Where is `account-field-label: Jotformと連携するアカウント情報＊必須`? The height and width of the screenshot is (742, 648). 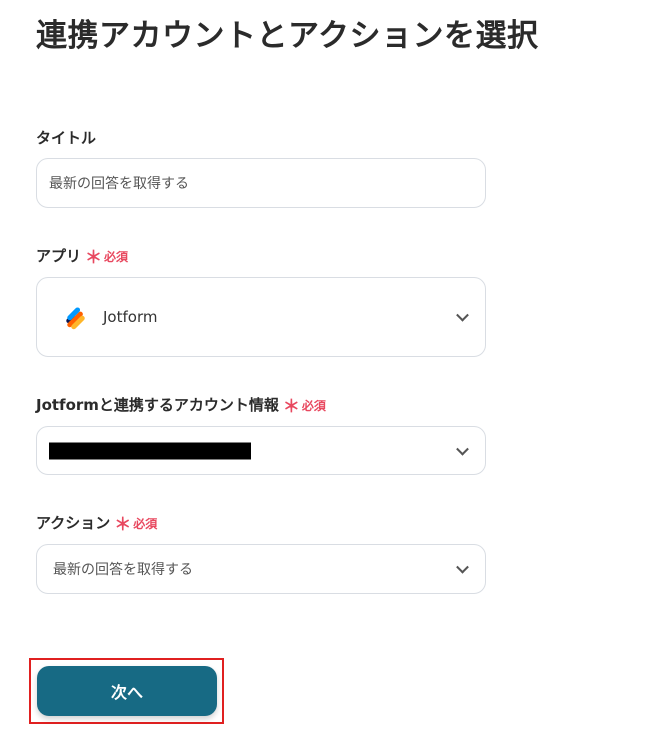
account-field-label: Jotformと連携するアカウント情報＊必須 is located at coordinates (181, 406).